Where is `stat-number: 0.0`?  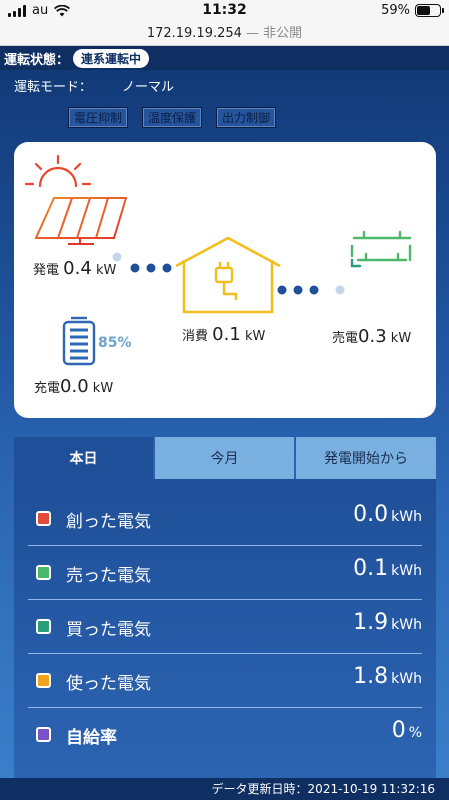
stat-number: 0.0 is located at coordinates (371, 514).